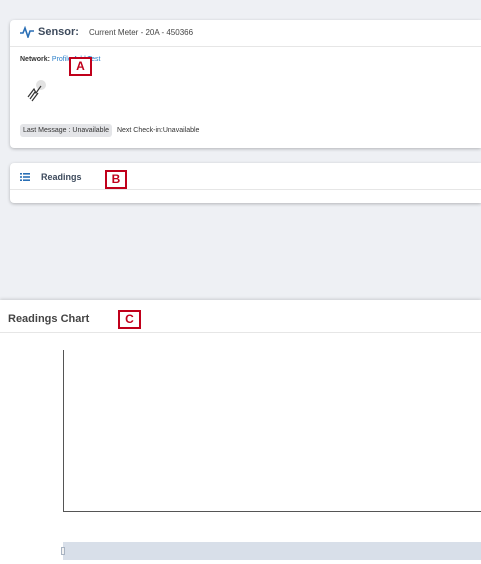 Image resolution: width=481 pixels, height=564 pixels. Describe the element at coordinates (245, 176) in the screenshot. I see `readings-header: Readings` at that location.